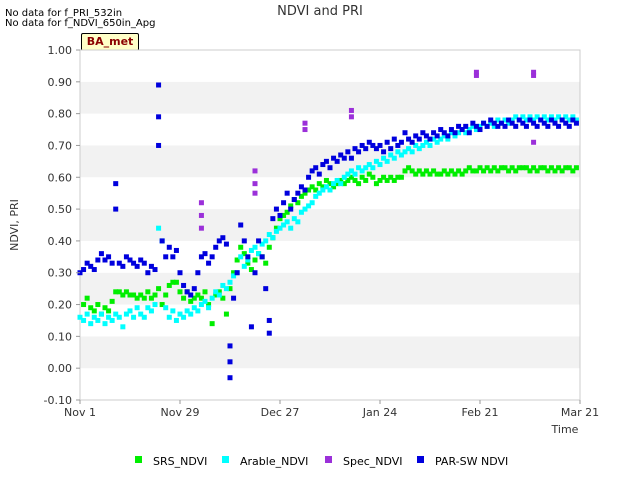  What do you see at coordinates (60, 177) in the screenshot?
I see `y-tick-label: 0.60` at bounding box center [60, 177].